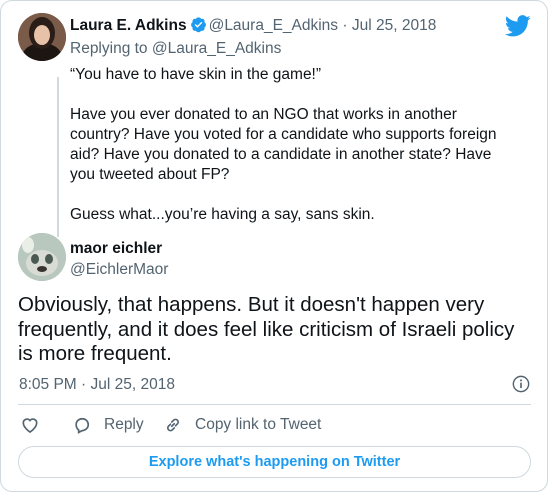  I want to click on author-name: Laura E. Adkins, so click(128, 25).